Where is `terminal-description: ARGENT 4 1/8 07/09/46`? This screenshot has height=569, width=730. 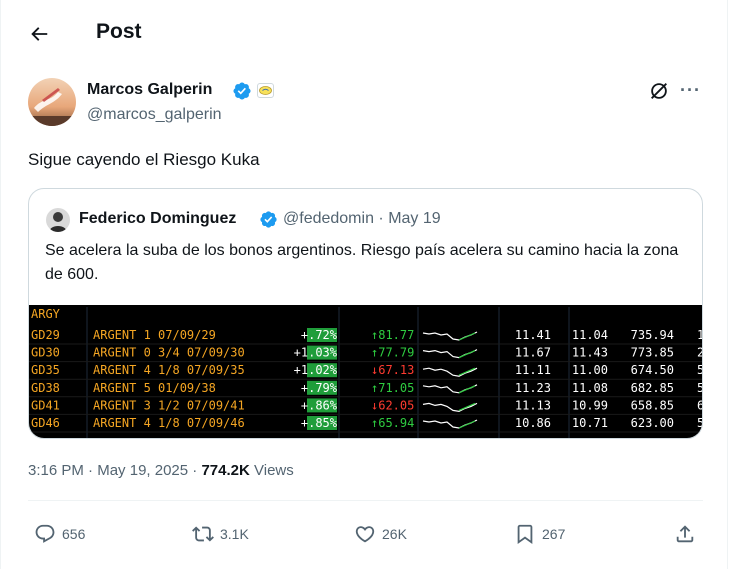
terminal-description: ARGENT 4 1/8 07/09/46 is located at coordinates (169, 423).